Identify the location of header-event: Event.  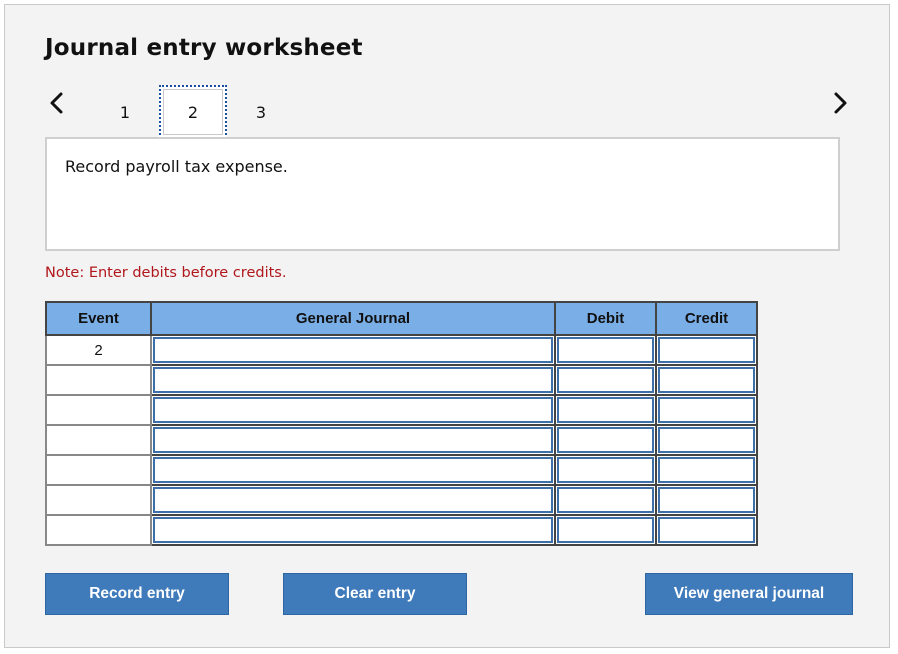
(98, 318).